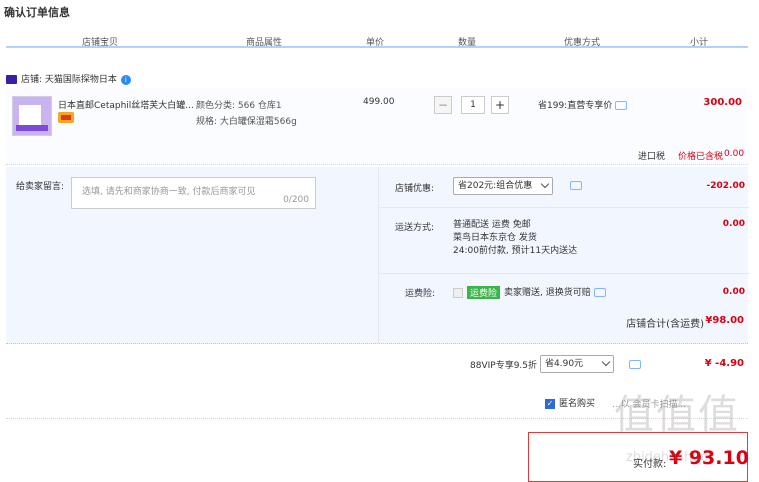 The height and width of the screenshot is (482, 759). I want to click on page-title: 确认订单信息, so click(37, 12).